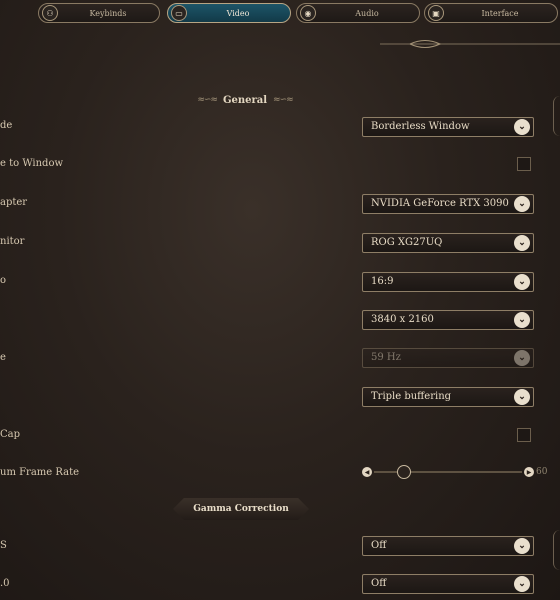 This screenshot has height=600, width=560. I want to click on resolution-value: 3840 x 2160, so click(402, 319).